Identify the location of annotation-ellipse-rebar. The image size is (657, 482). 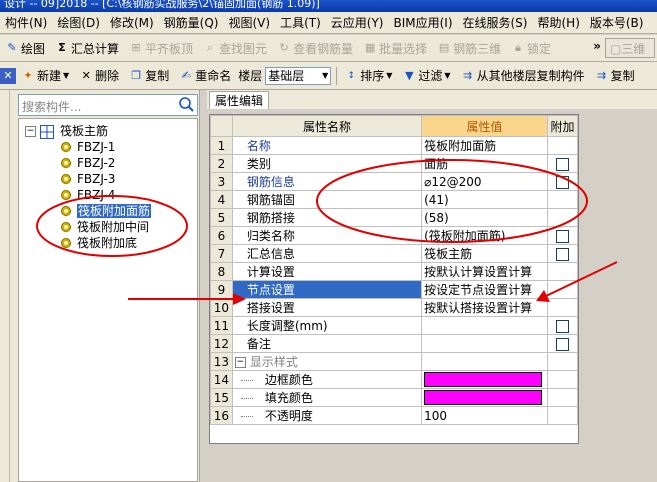
(452, 201).